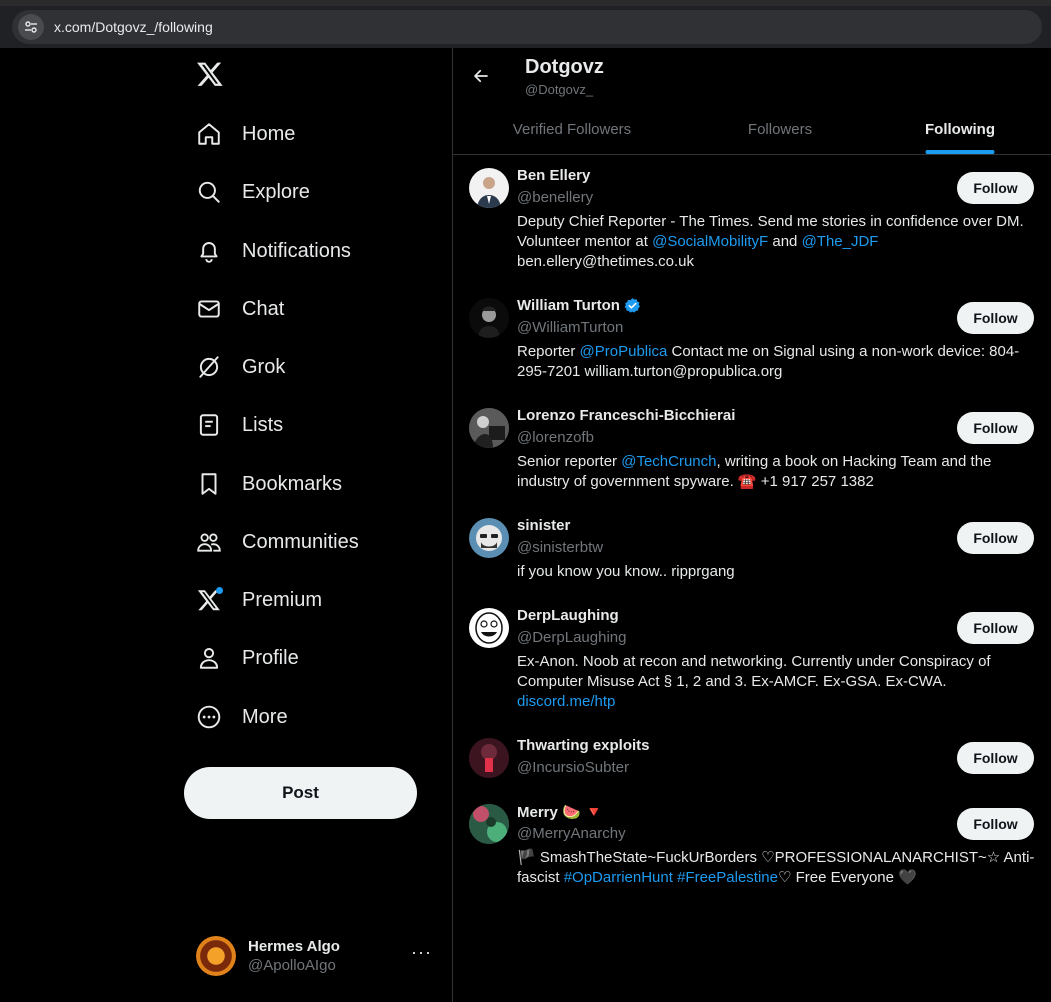 The image size is (1051, 1002). What do you see at coordinates (249, 658) in the screenshot?
I see `nav-profile: Profile` at bounding box center [249, 658].